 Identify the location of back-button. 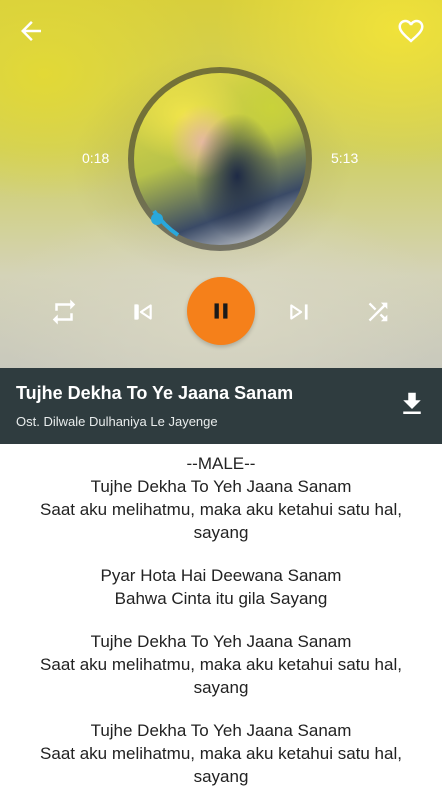
(31, 31).